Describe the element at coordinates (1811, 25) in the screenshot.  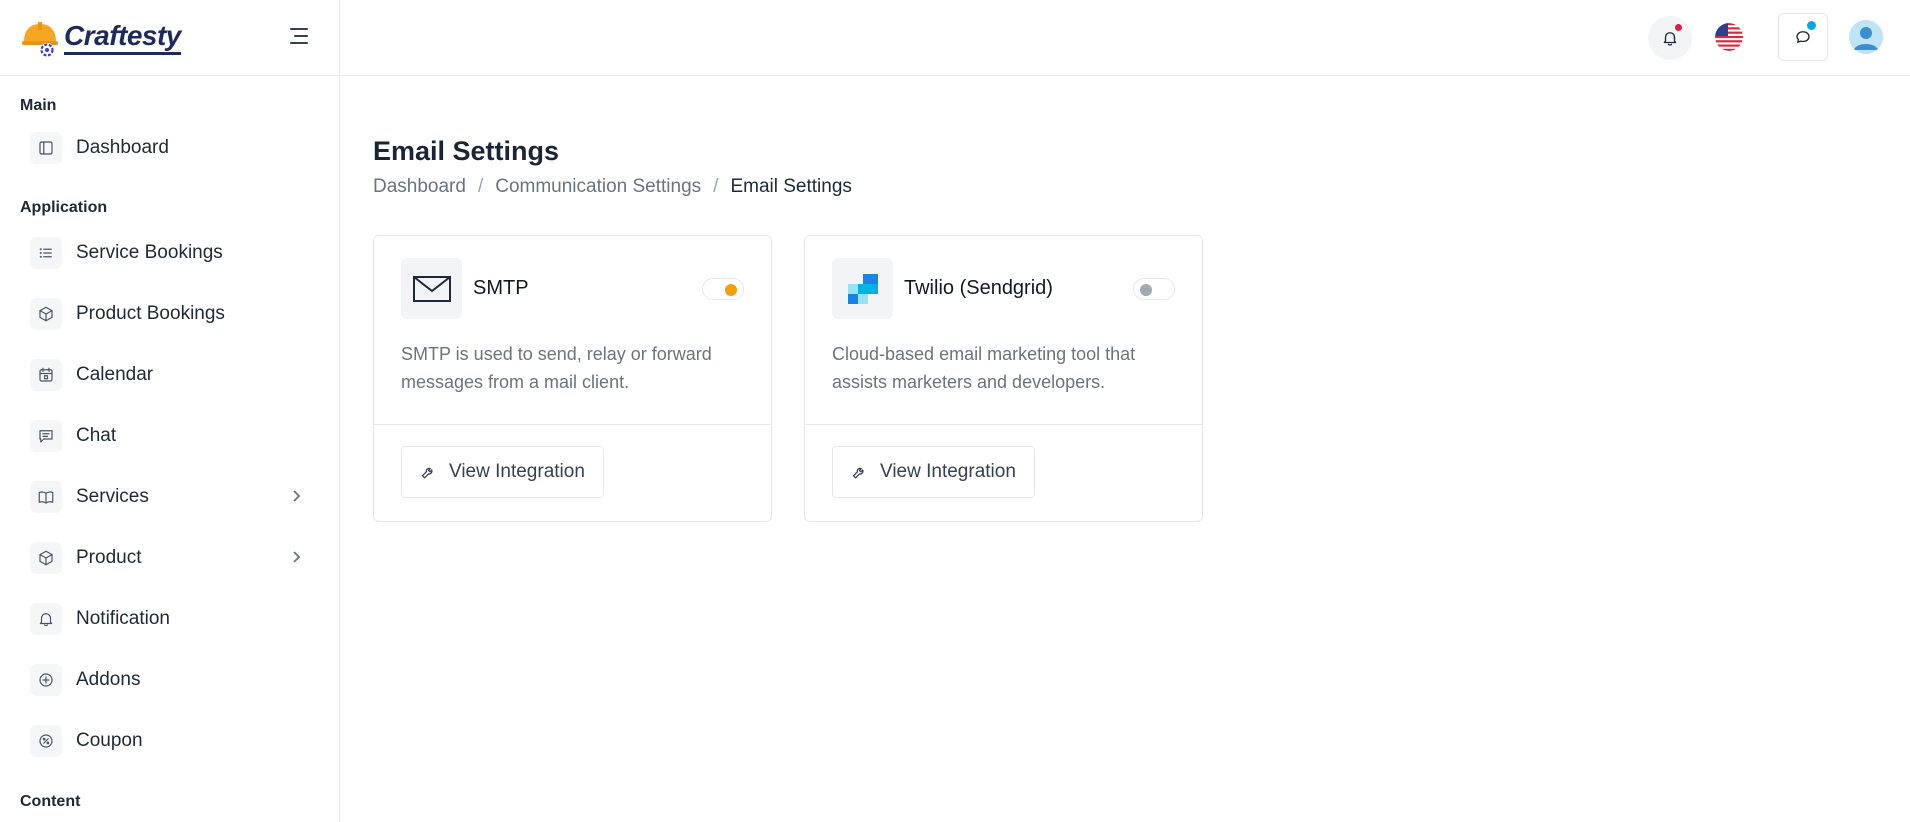
I see `chat-dot` at that location.